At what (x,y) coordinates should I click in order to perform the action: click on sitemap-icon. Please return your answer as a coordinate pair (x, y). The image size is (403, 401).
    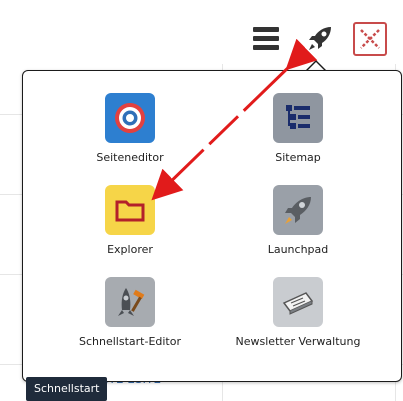
    Looking at the image, I should click on (298, 118).